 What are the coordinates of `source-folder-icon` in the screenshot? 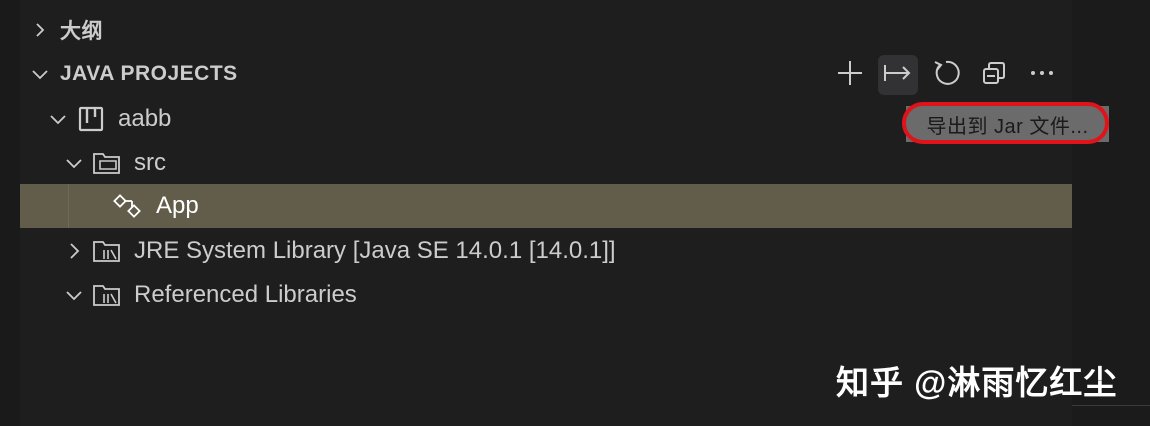 It's located at (107, 163).